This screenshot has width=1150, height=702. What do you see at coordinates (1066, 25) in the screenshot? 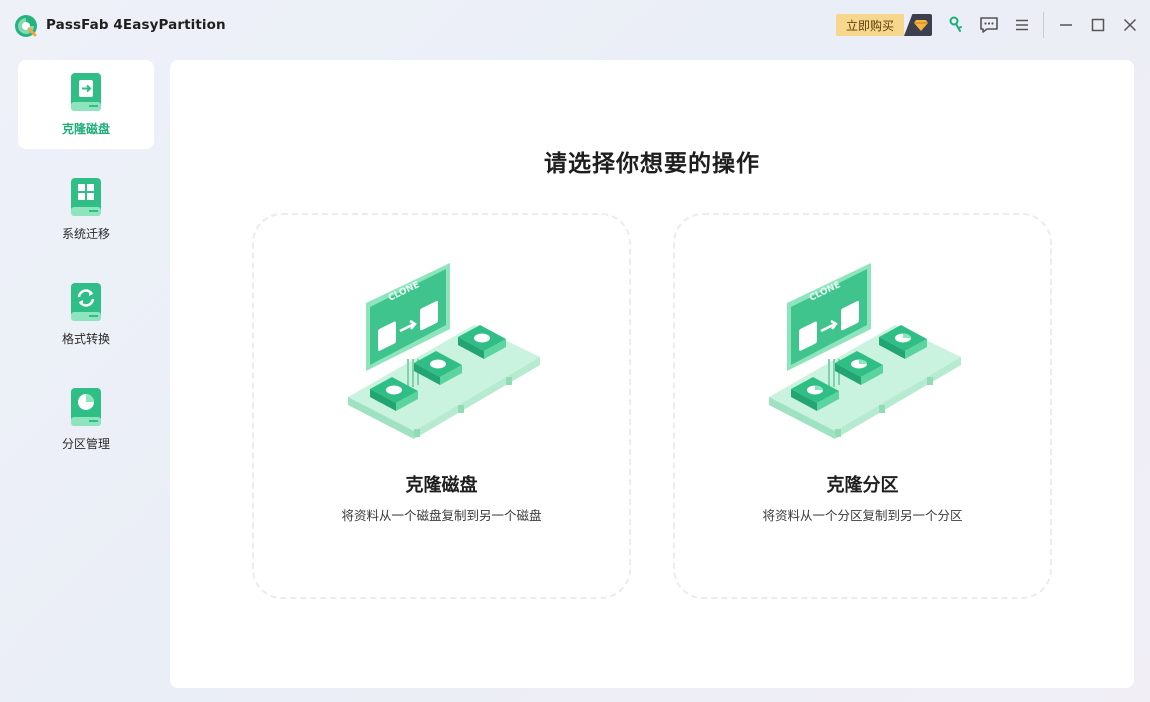
I see `minimize-icon` at bounding box center [1066, 25].